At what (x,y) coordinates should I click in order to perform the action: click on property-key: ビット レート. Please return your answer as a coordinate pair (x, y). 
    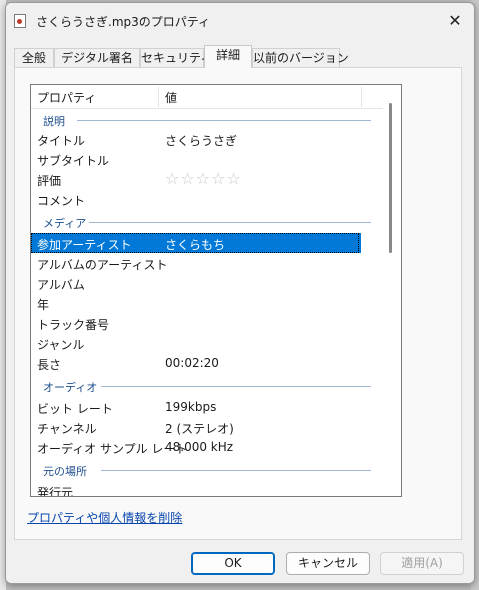
    Looking at the image, I should click on (75, 409).